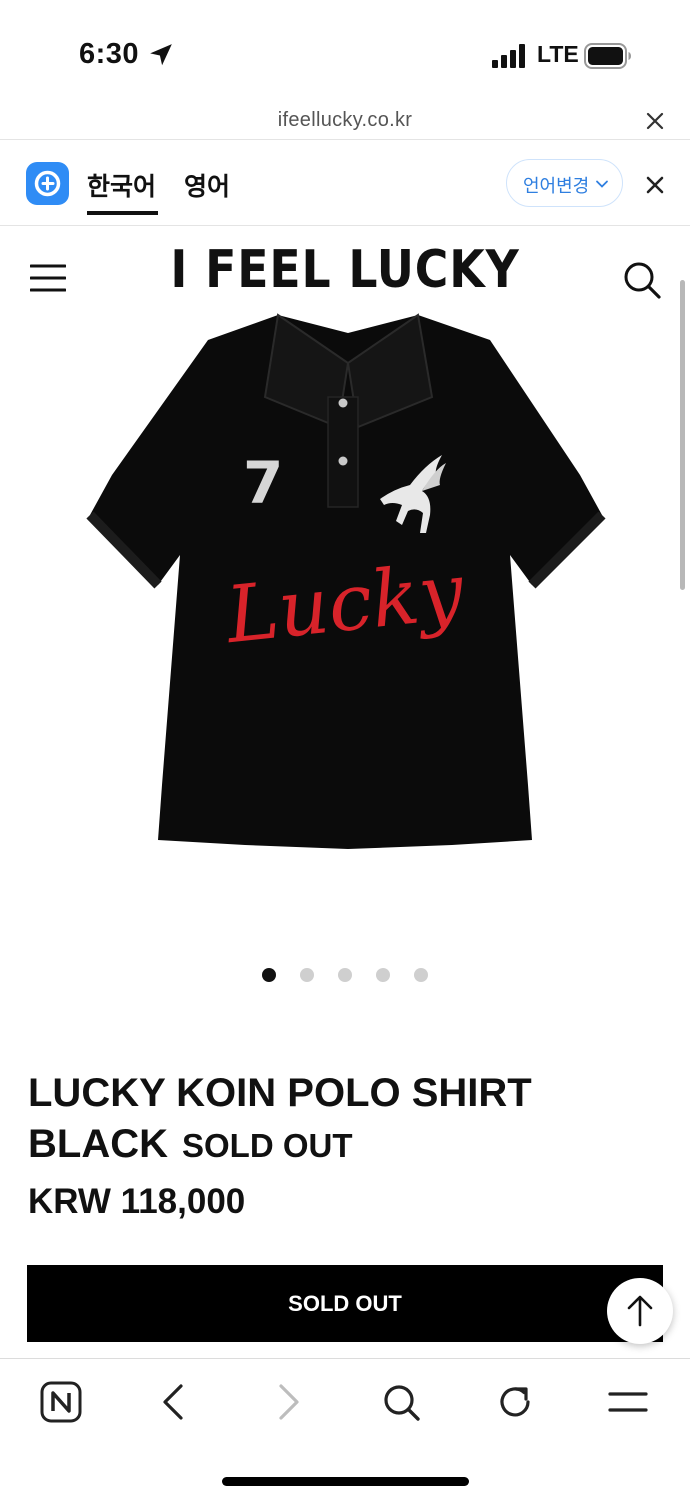 The height and width of the screenshot is (1500, 690). What do you see at coordinates (508, 56) in the screenshot?
I see `signal-icon` at bounding box center [508, 56].